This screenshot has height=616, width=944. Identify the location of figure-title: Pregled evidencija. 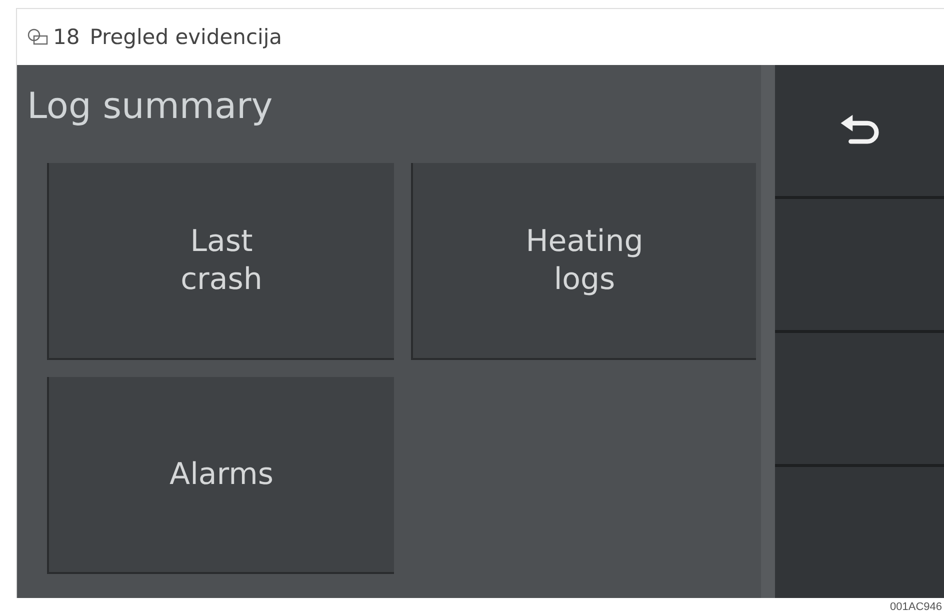
(186, 37).